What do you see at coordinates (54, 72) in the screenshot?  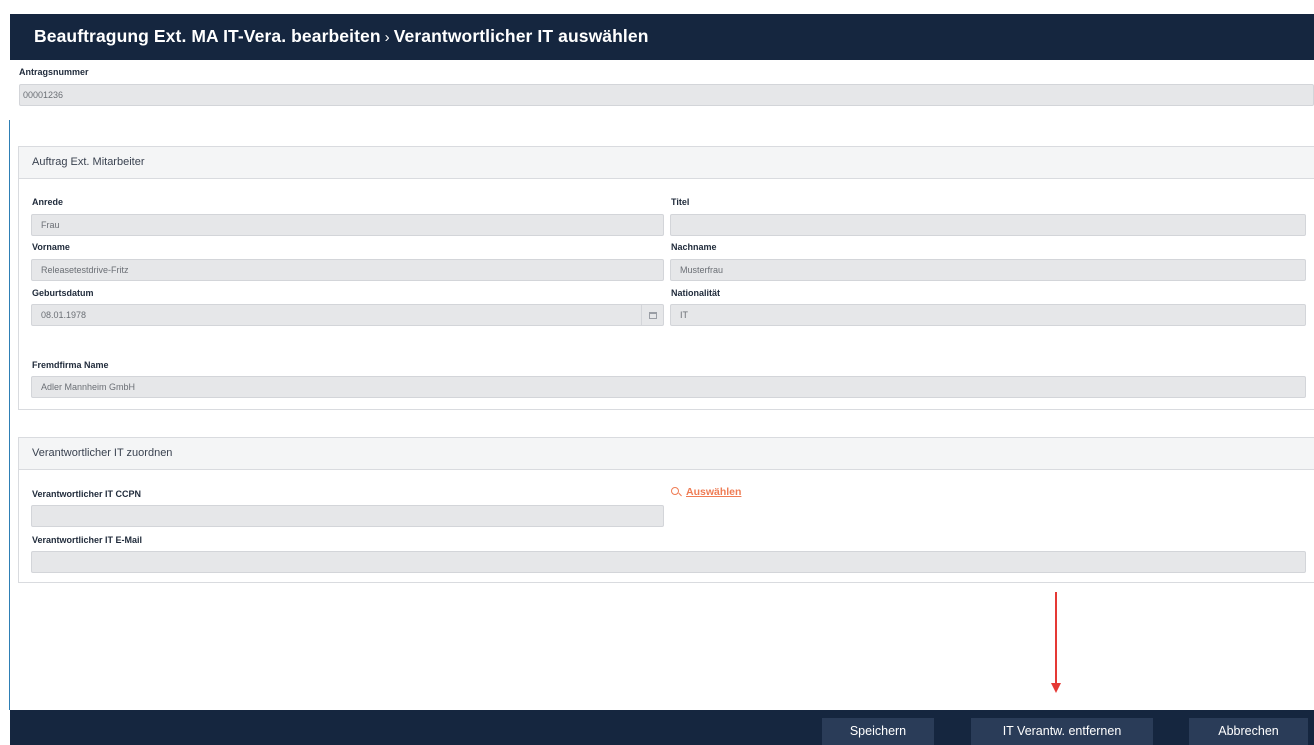 I see `antragsnummer-label: Antragsnummer` at bounding box center [54, 72].